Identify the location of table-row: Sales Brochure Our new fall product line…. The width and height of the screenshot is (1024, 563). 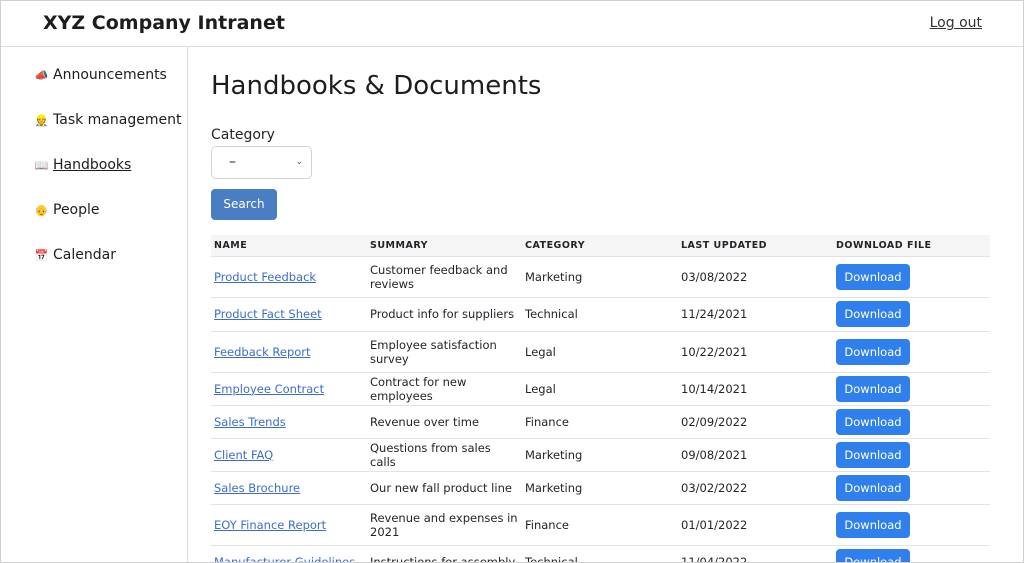
(600, 487).